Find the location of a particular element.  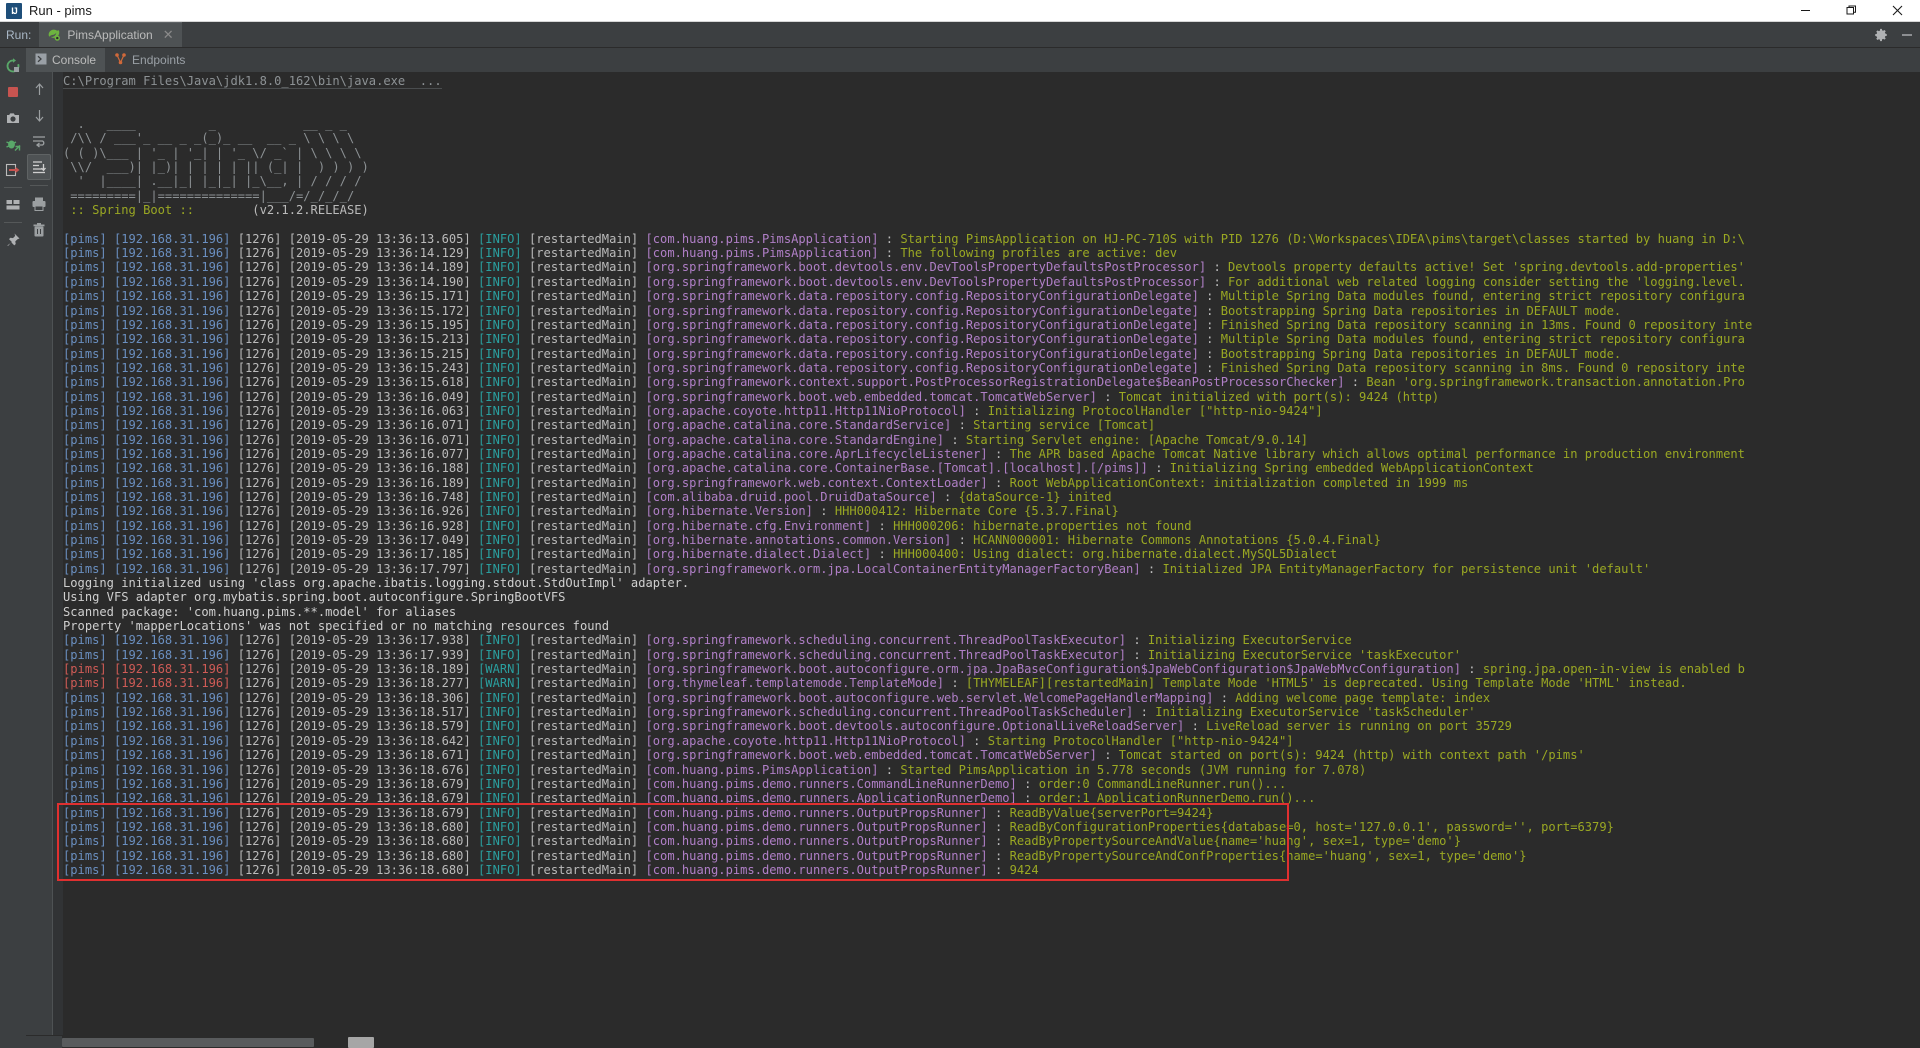

window-maximize-button is located at coordinates (1851, 11).